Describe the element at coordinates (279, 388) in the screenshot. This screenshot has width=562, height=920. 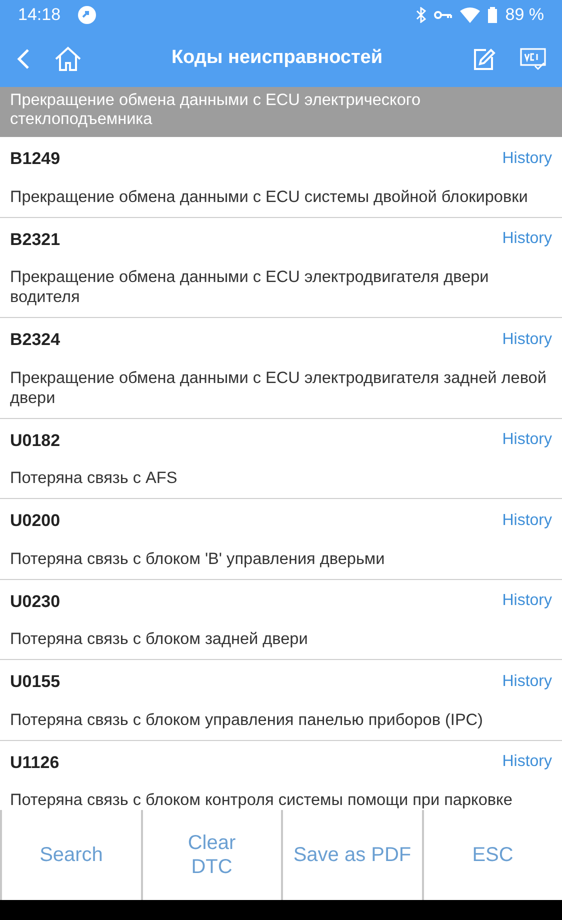
I see `dtc-description: Прекращение обмена данными с ECU электродвигателя задней левой двери` at that location.